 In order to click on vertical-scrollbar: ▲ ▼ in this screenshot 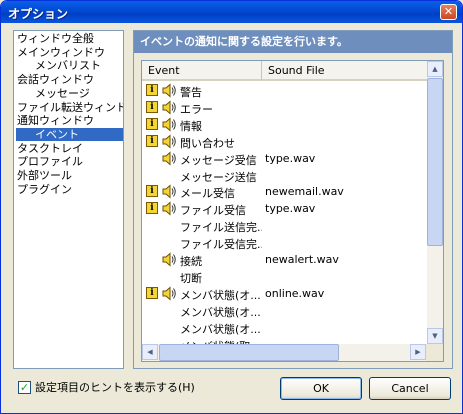, I will do `click(435, 202)`.